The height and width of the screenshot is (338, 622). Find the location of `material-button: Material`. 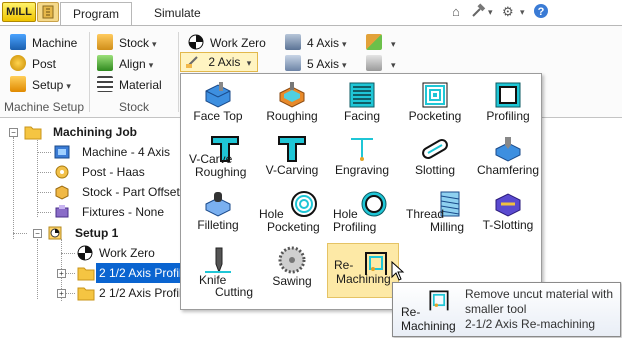

material-button: Material is located at coordinates (129, 85).